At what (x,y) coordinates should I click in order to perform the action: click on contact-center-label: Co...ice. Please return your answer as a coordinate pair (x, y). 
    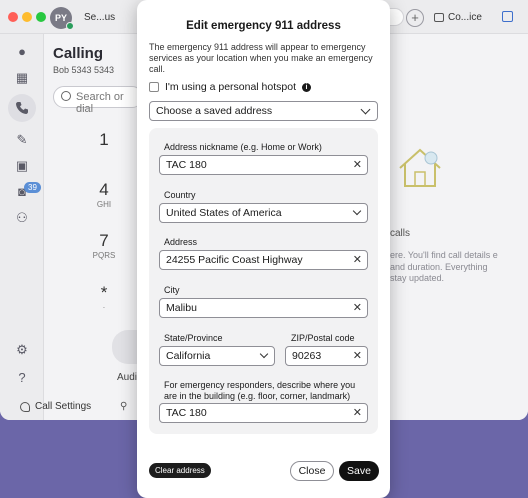
    Looking at the image, I should click on (465, 17).